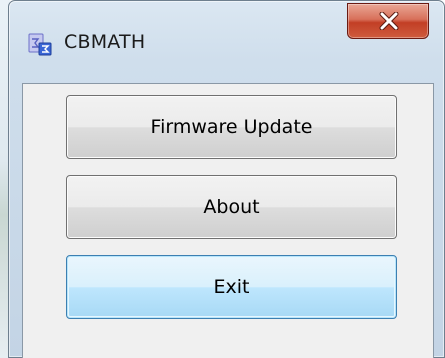 This screenshot has height=358, width=445. I want to click on close-icon, so click(389, 21).